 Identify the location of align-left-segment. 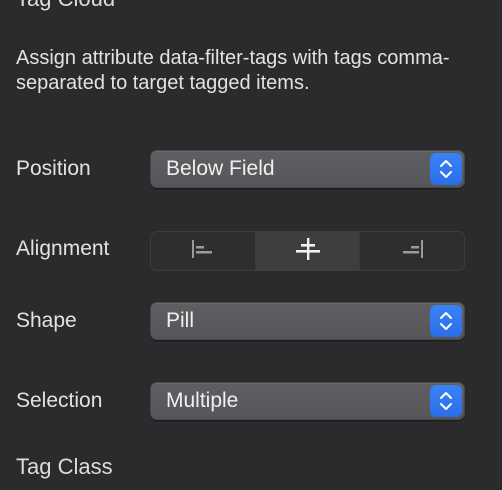
(203, 251).